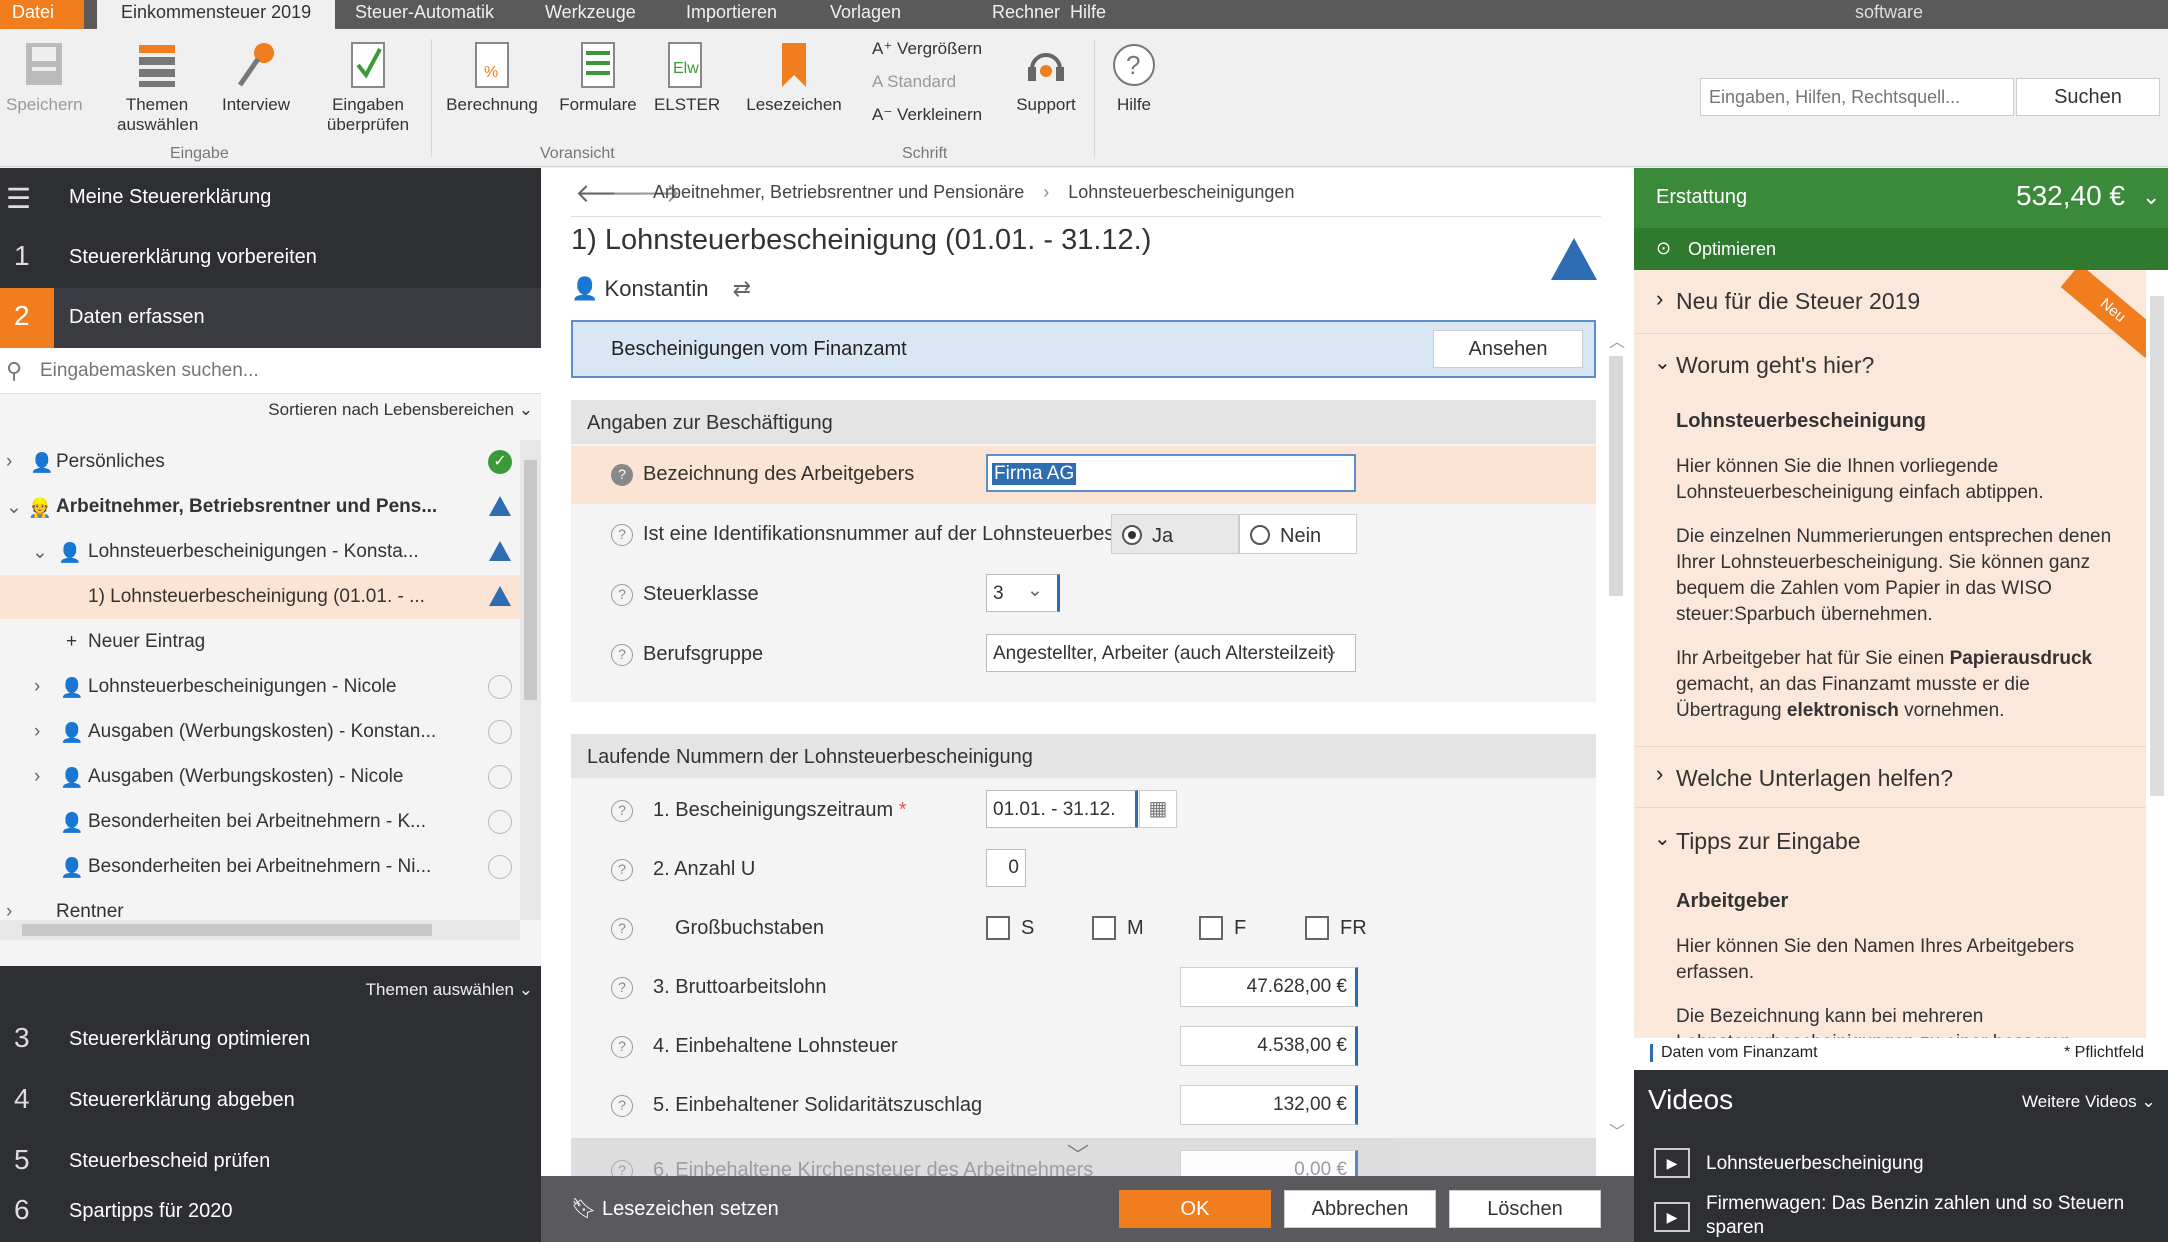 The height and width of the screenshot is (1242, 2168). I want to click on cancel-button: Abbrechen, so click(1360, 1209).